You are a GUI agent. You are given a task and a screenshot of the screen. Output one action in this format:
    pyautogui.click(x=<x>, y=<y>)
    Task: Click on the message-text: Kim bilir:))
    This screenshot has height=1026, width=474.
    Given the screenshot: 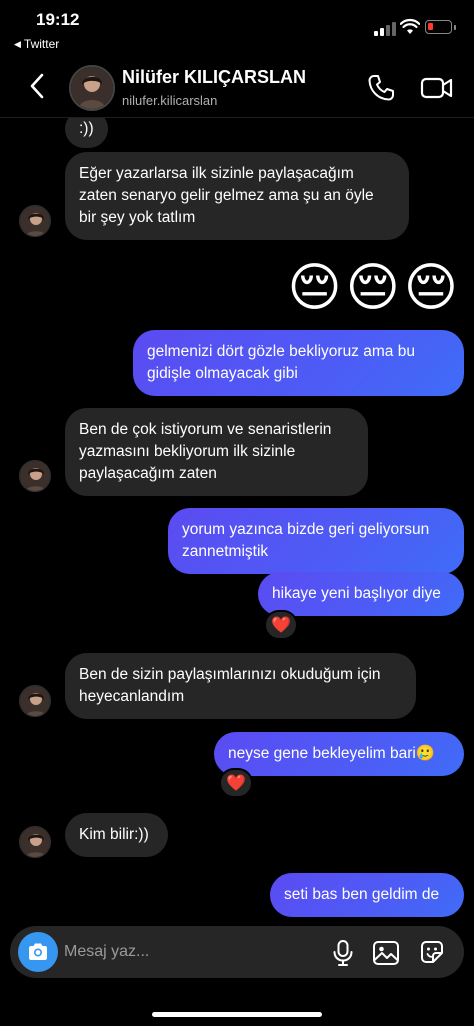 What is the action you would take?
    pyautogui.click(x=114, y=834)
    